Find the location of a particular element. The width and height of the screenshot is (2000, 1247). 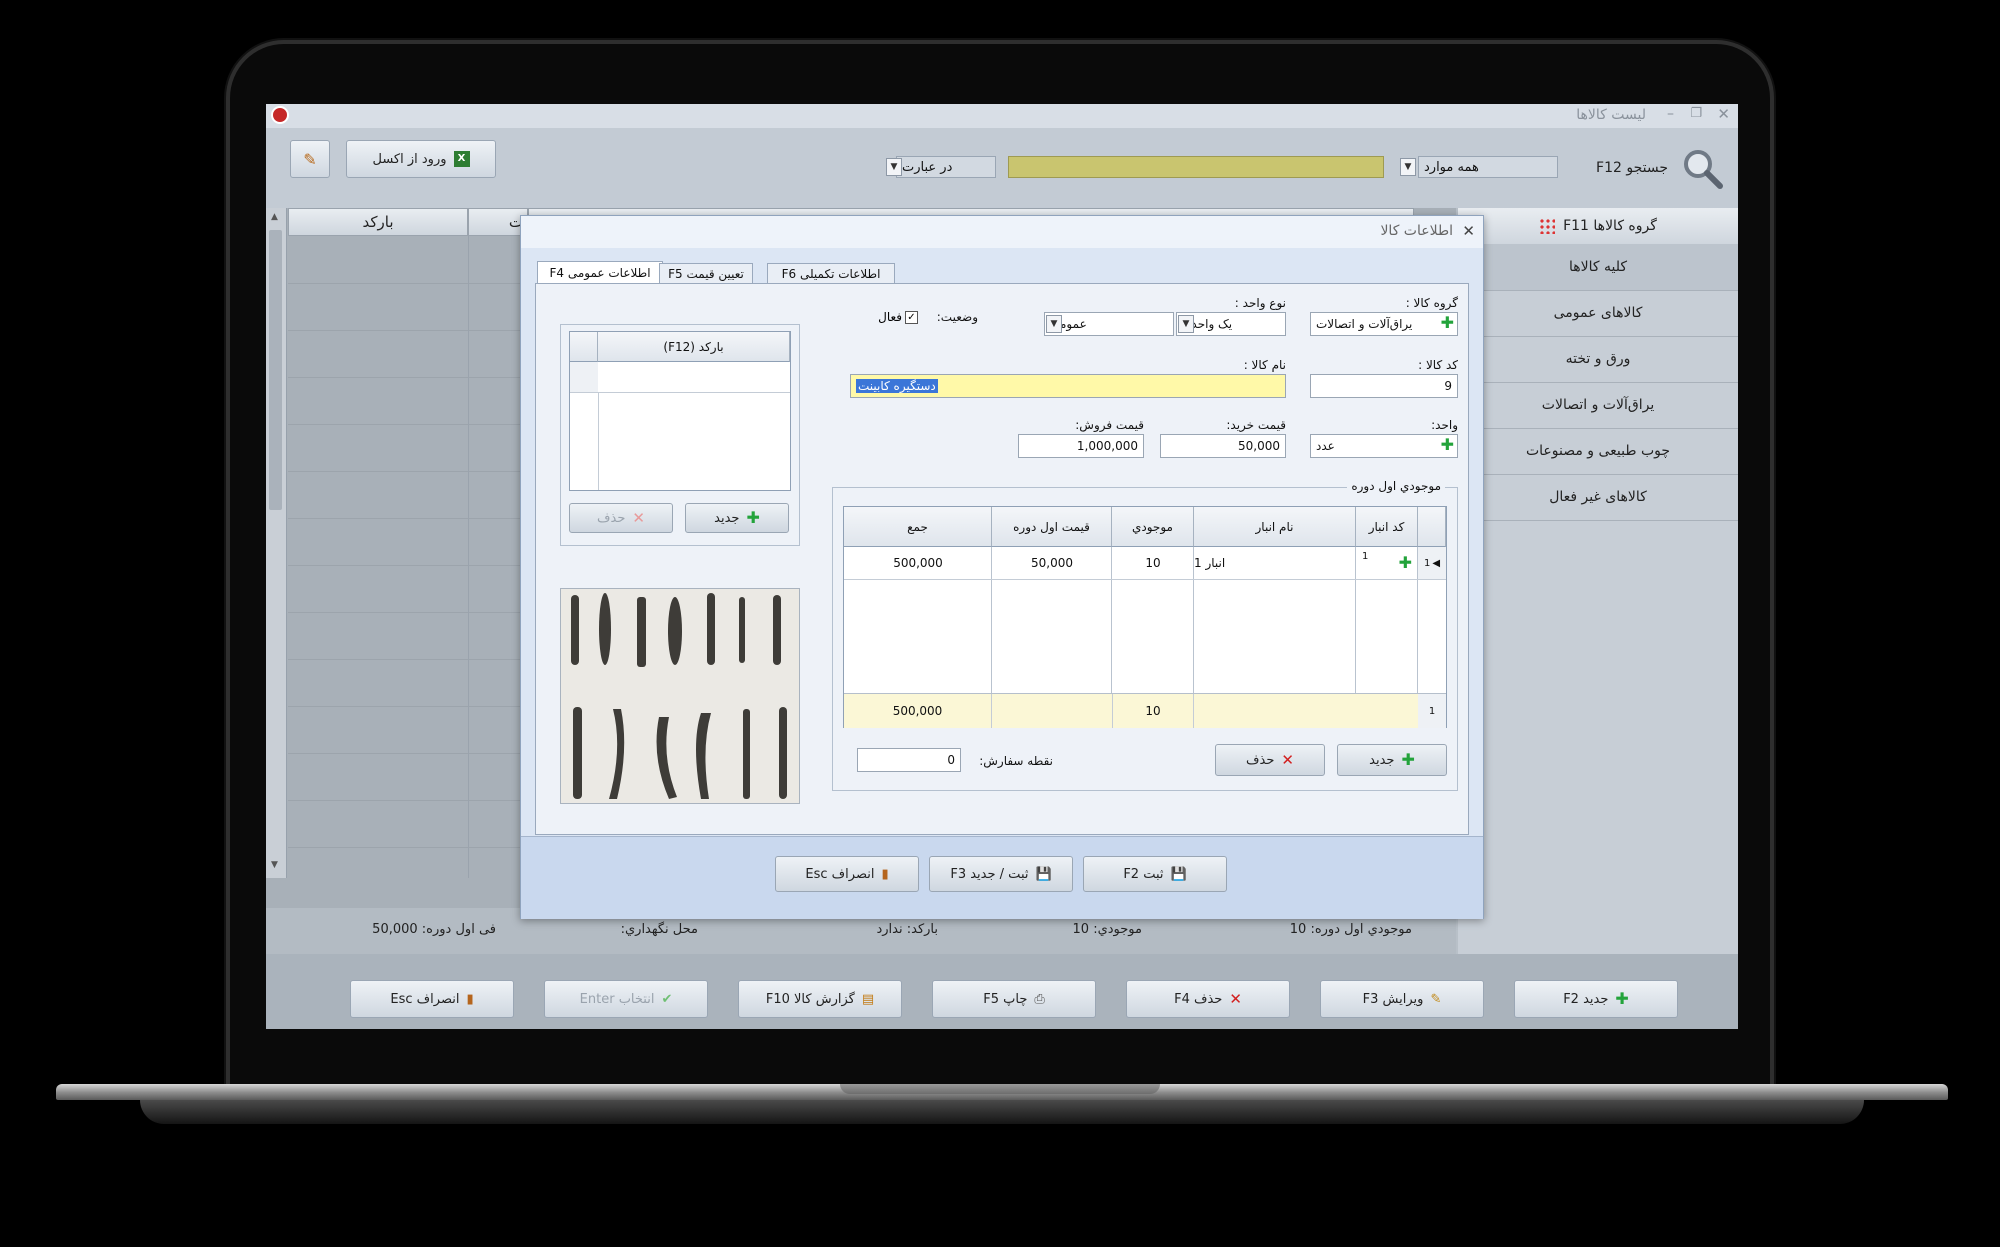

reorder-field: 0 is located at coordinates (909, 760).